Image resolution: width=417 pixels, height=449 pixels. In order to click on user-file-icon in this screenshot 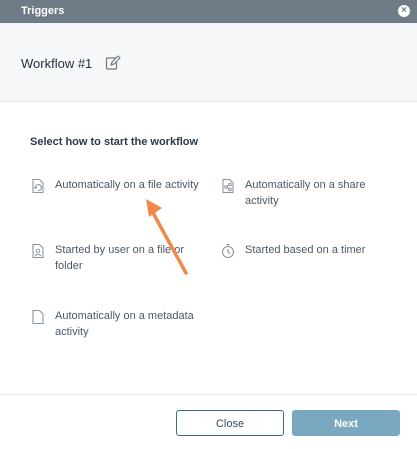, I will do `click(38, 251)`.